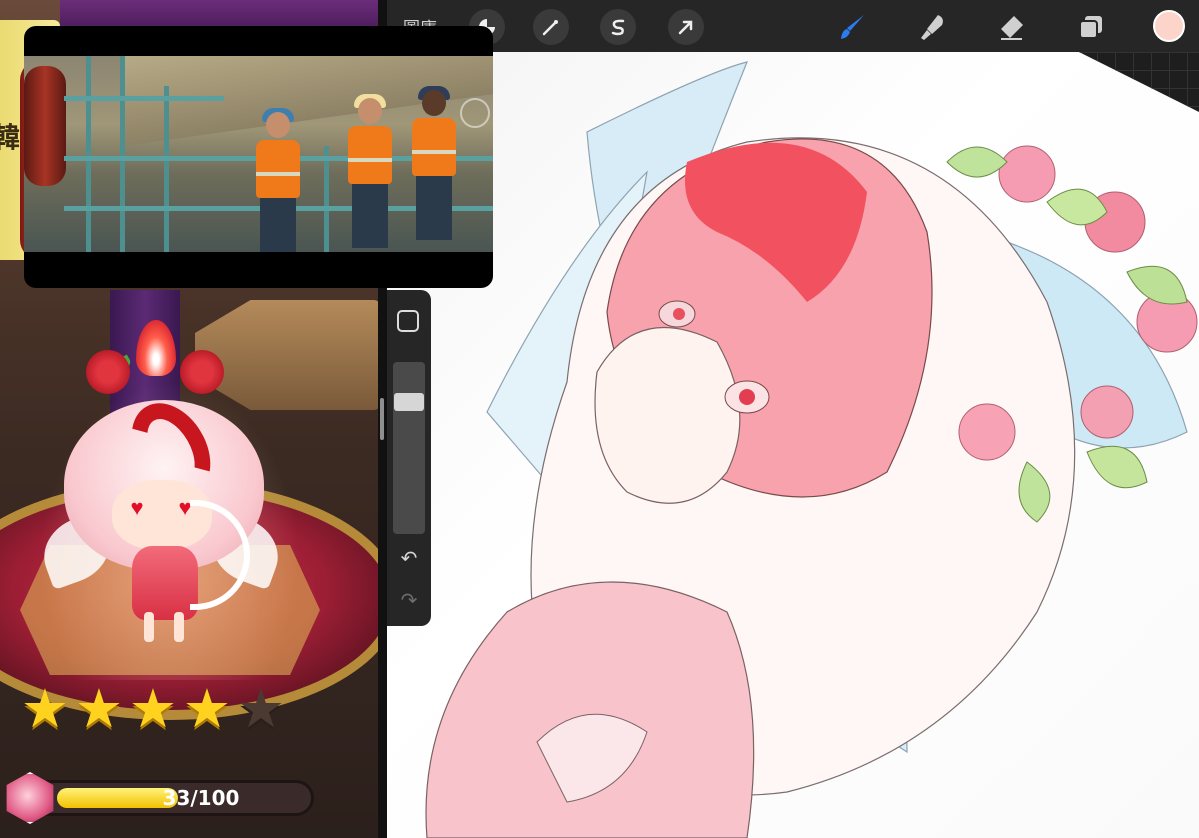  What do you see at coordinates (409, 448) in the screenshot?
I see `brush-size-slider` at bounding box center [409, 448].